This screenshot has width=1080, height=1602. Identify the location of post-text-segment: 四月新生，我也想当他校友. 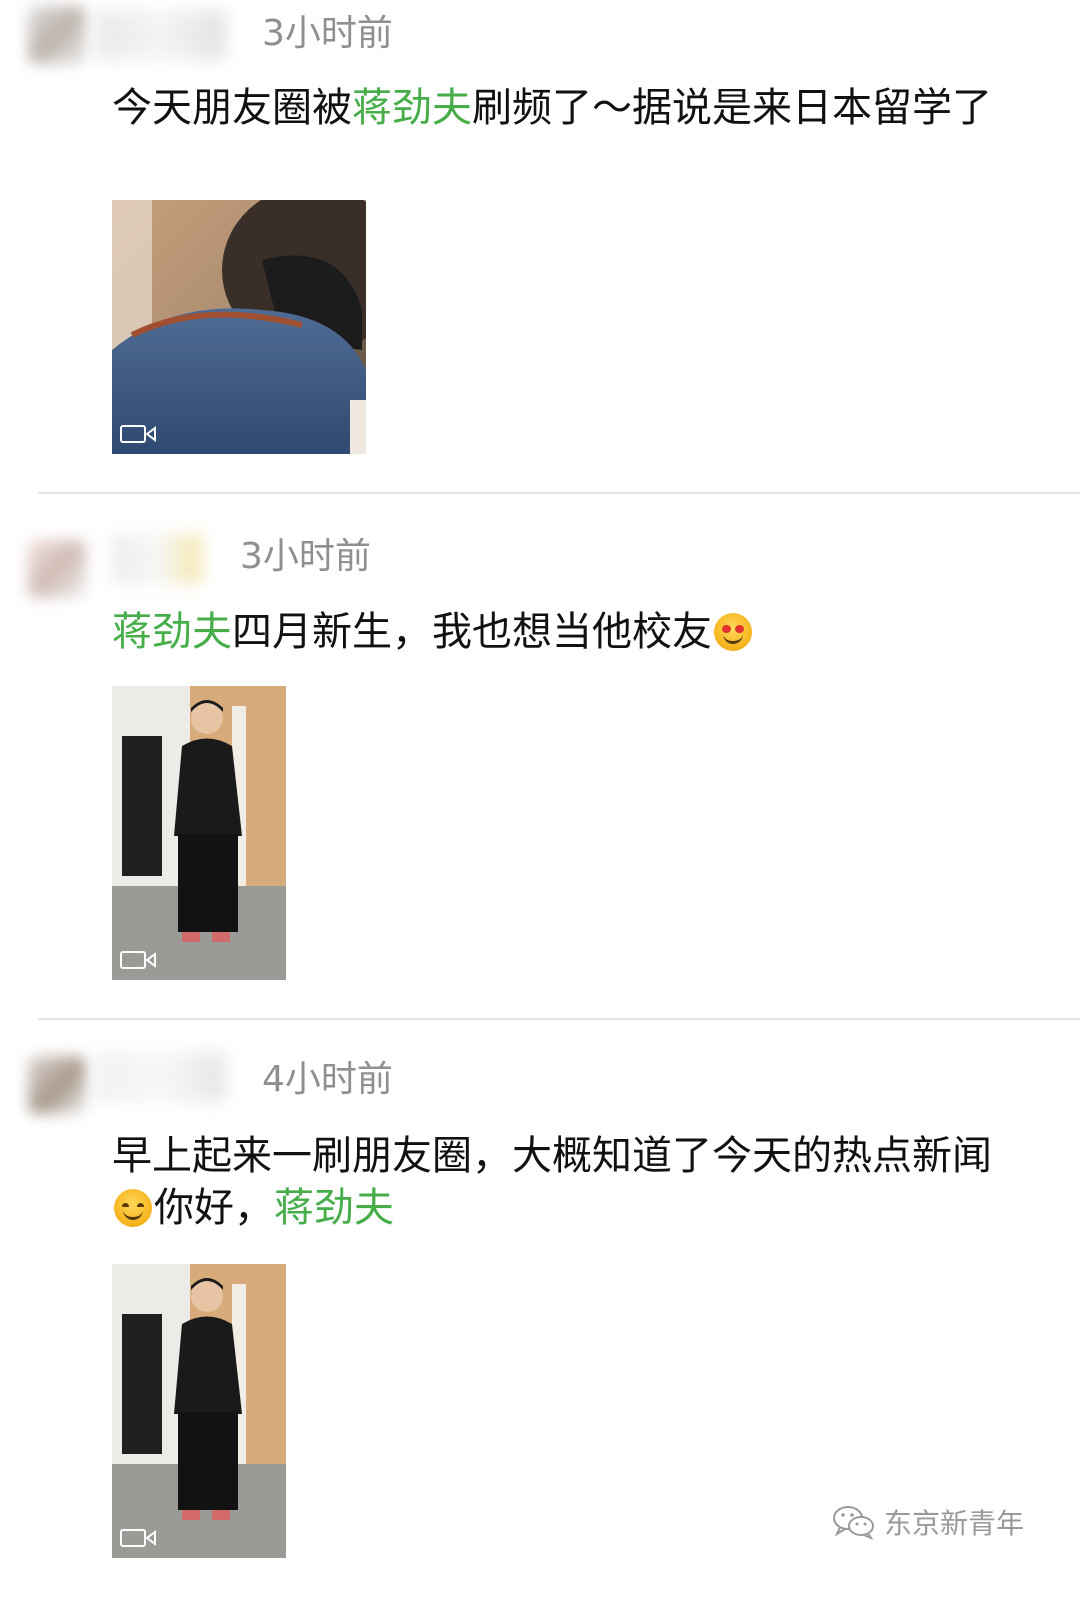
(472, 632).